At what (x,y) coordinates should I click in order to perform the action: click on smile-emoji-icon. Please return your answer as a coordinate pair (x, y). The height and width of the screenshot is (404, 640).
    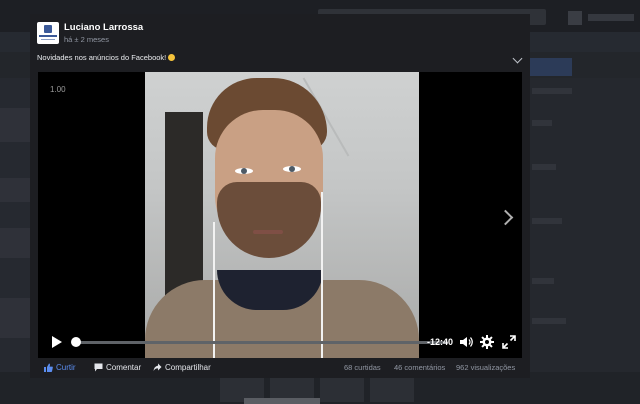
    Looking at the image, I should click on (172, 57).